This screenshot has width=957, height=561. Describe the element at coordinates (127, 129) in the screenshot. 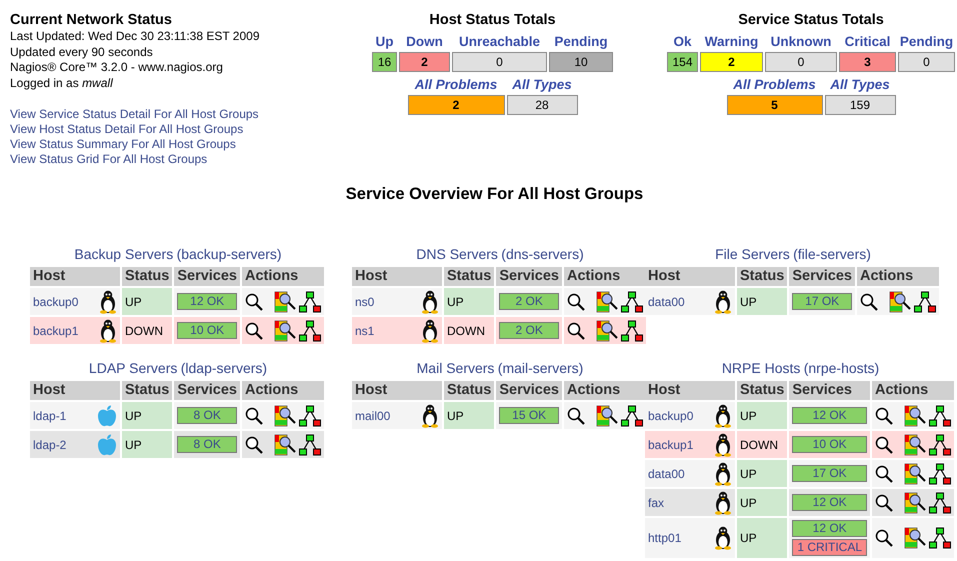

I see `view-link: View Host Status Detail For All Host Groups` at that location.